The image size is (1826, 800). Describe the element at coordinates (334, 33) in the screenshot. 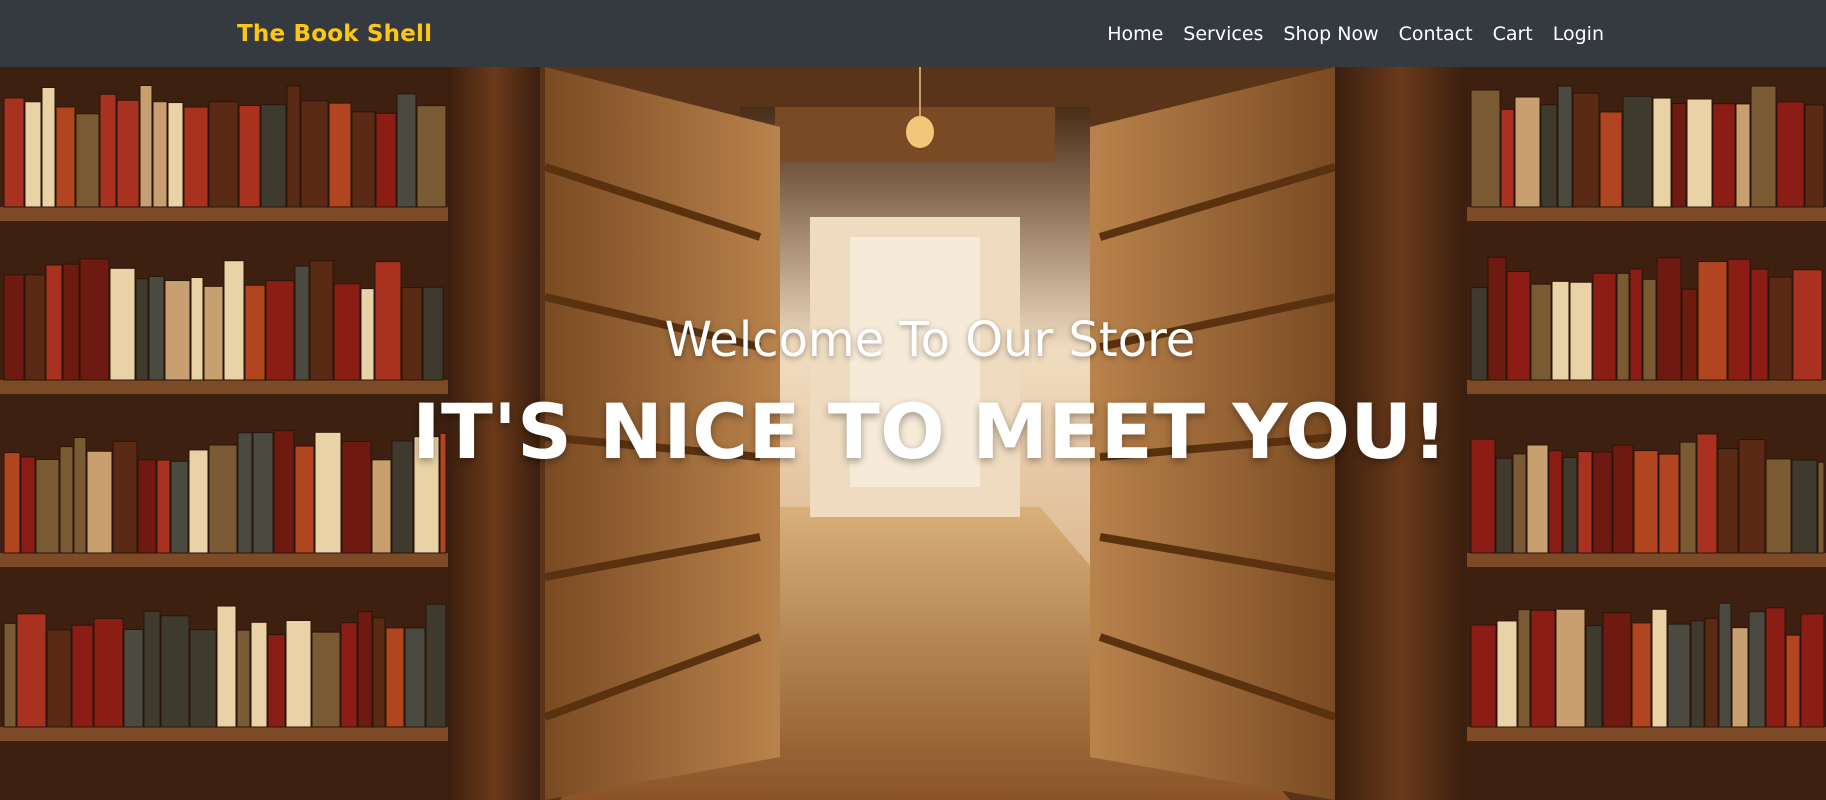

I see `brand-logo-link: The Book Shell` at that location.